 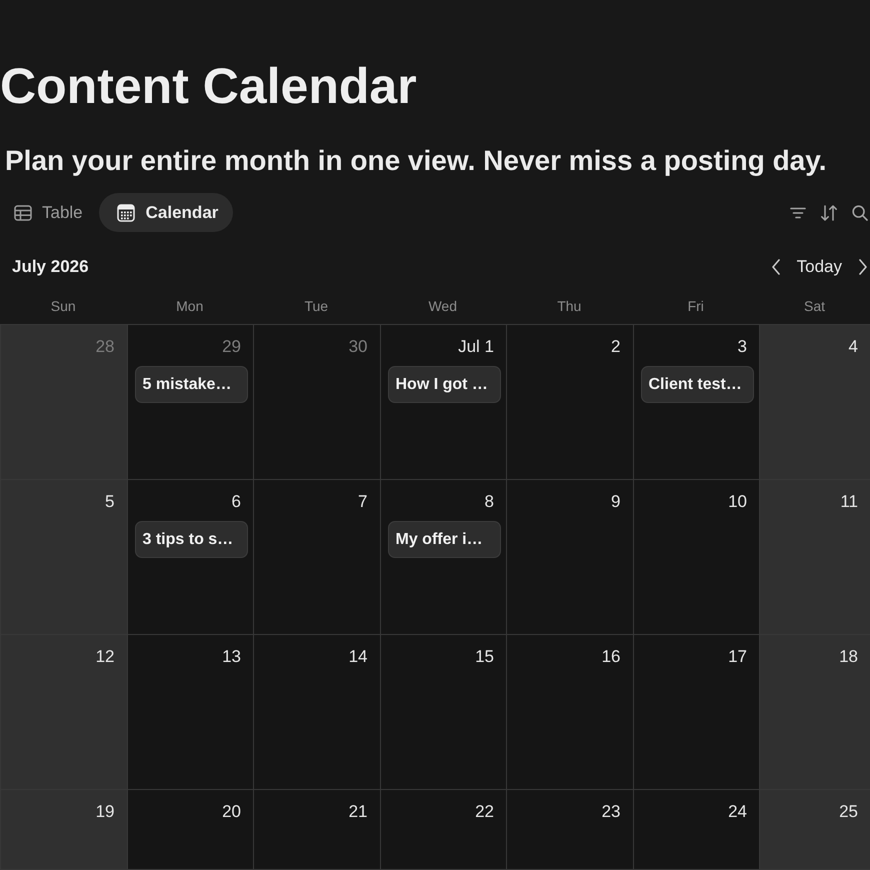 What do you see at coordinates (358, 347) in the screenshot?
I see `day-number: 30` at bounding box center [358, 347].